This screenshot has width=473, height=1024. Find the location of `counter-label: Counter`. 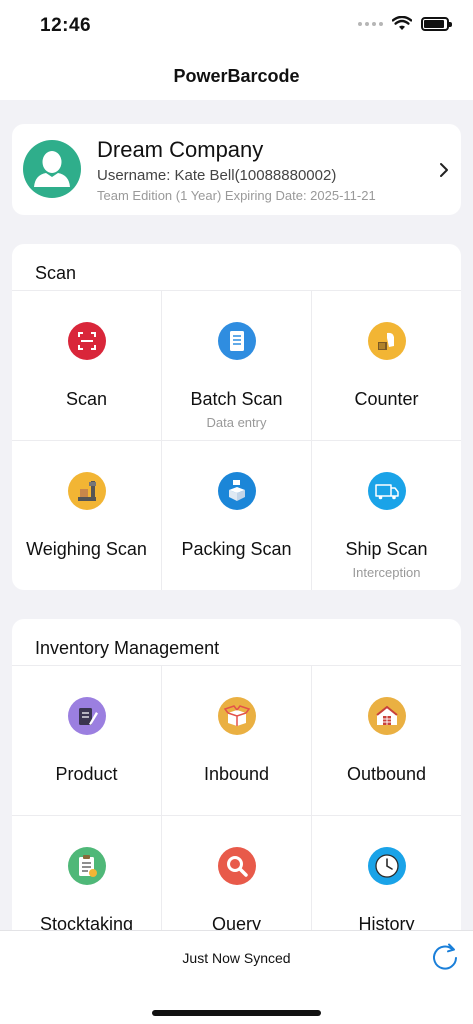

counter-label: Counter is located at coordinates (386, 399).